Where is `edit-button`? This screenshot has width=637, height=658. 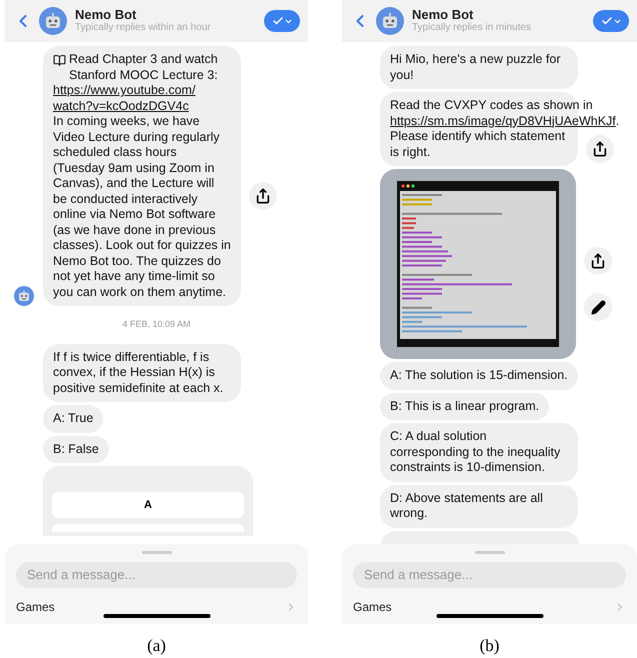
edit-button is located at coordinates (598, 307).